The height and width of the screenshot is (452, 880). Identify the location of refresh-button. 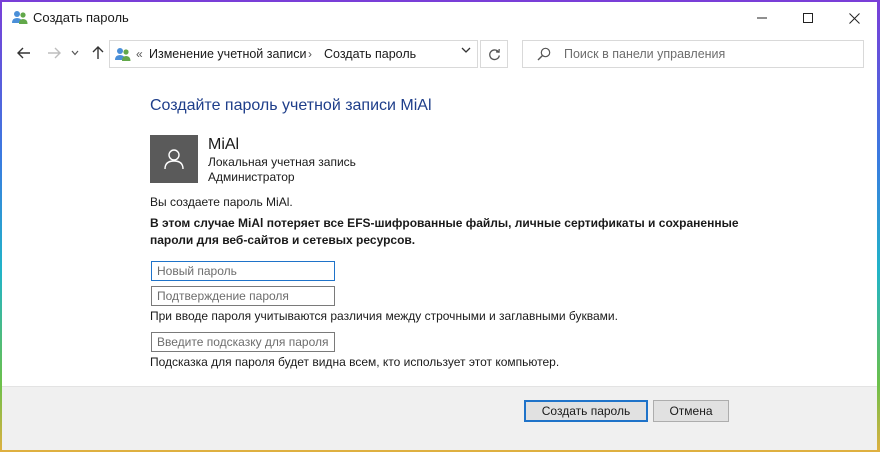
(494, 54).